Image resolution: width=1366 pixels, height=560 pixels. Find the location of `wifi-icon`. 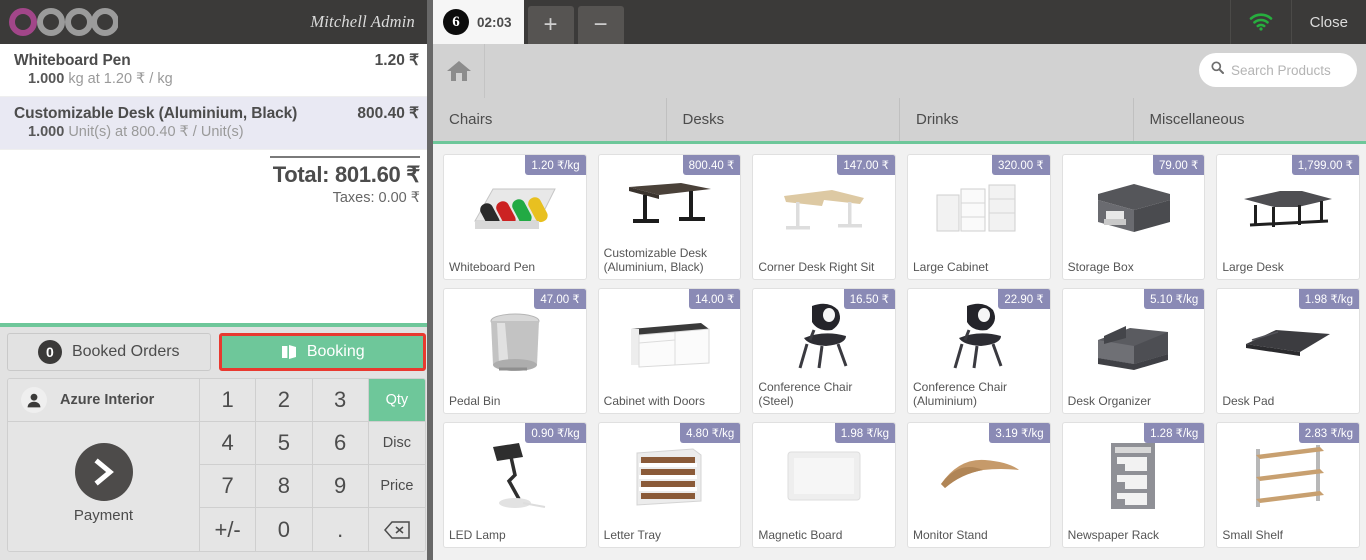

wifi-icon is located at coordinates (1260, 22).